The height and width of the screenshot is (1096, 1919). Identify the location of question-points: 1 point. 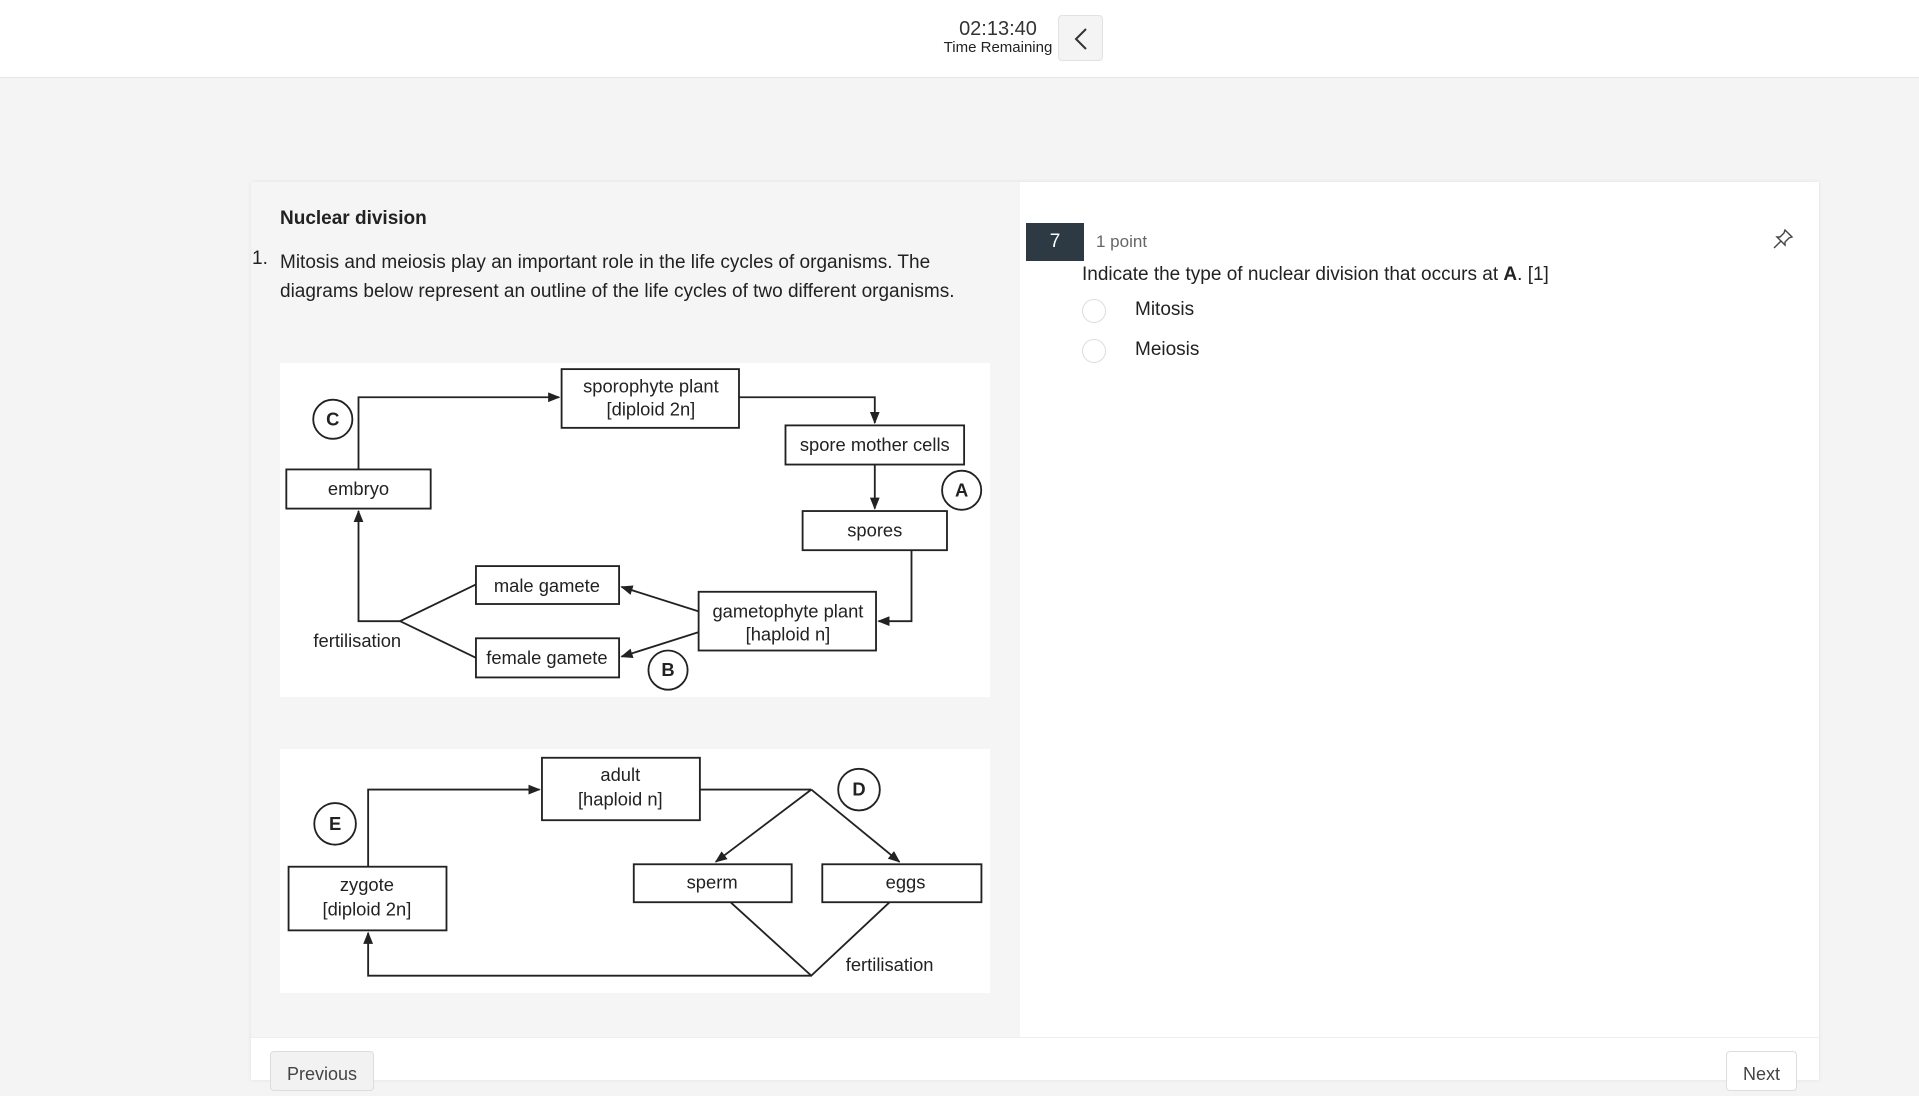
(1122, 241).